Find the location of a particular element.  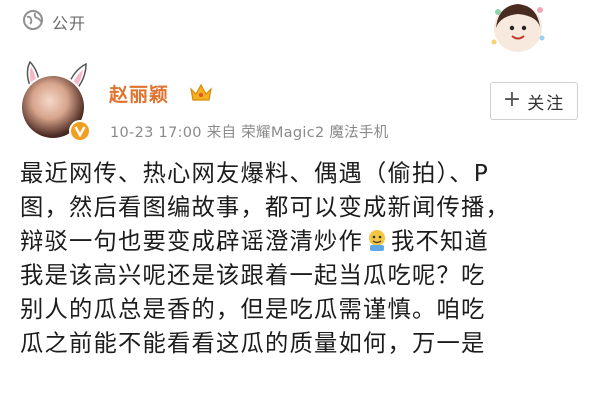

visibility-label: 公开 is located at coordinates (69, 23).